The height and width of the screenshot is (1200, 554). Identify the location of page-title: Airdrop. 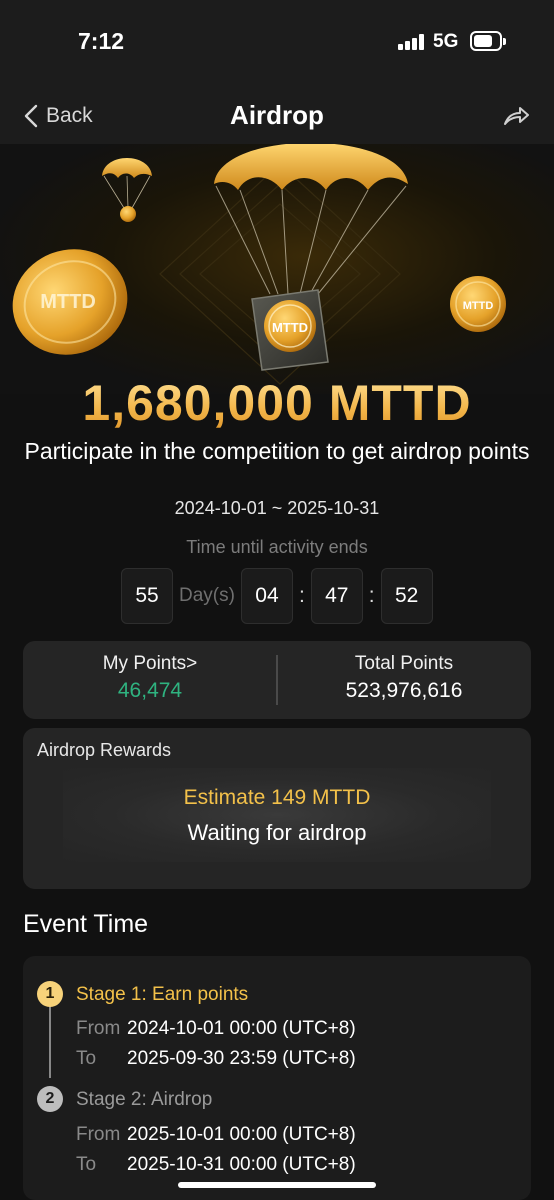
(277, 115).